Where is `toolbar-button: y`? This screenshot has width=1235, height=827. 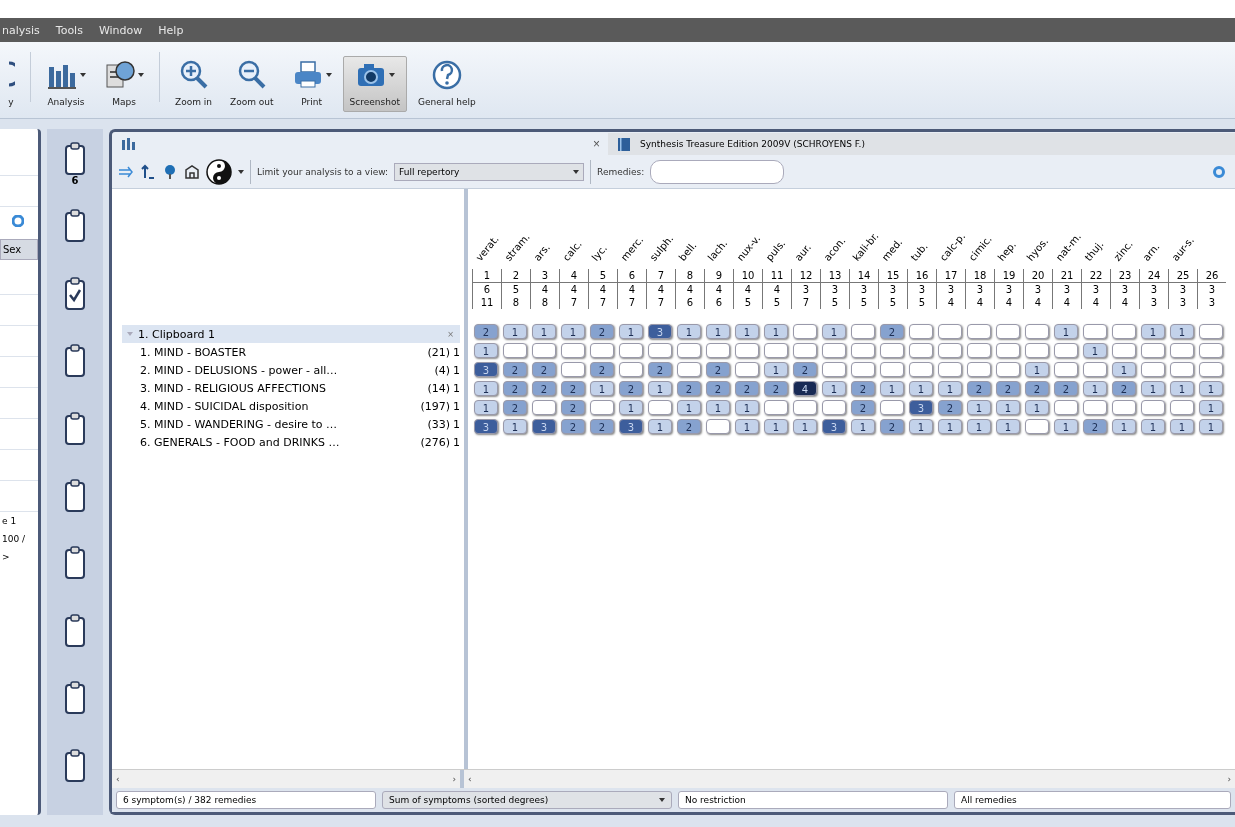 toolbar-button: y is located at coordinates (11, 84).